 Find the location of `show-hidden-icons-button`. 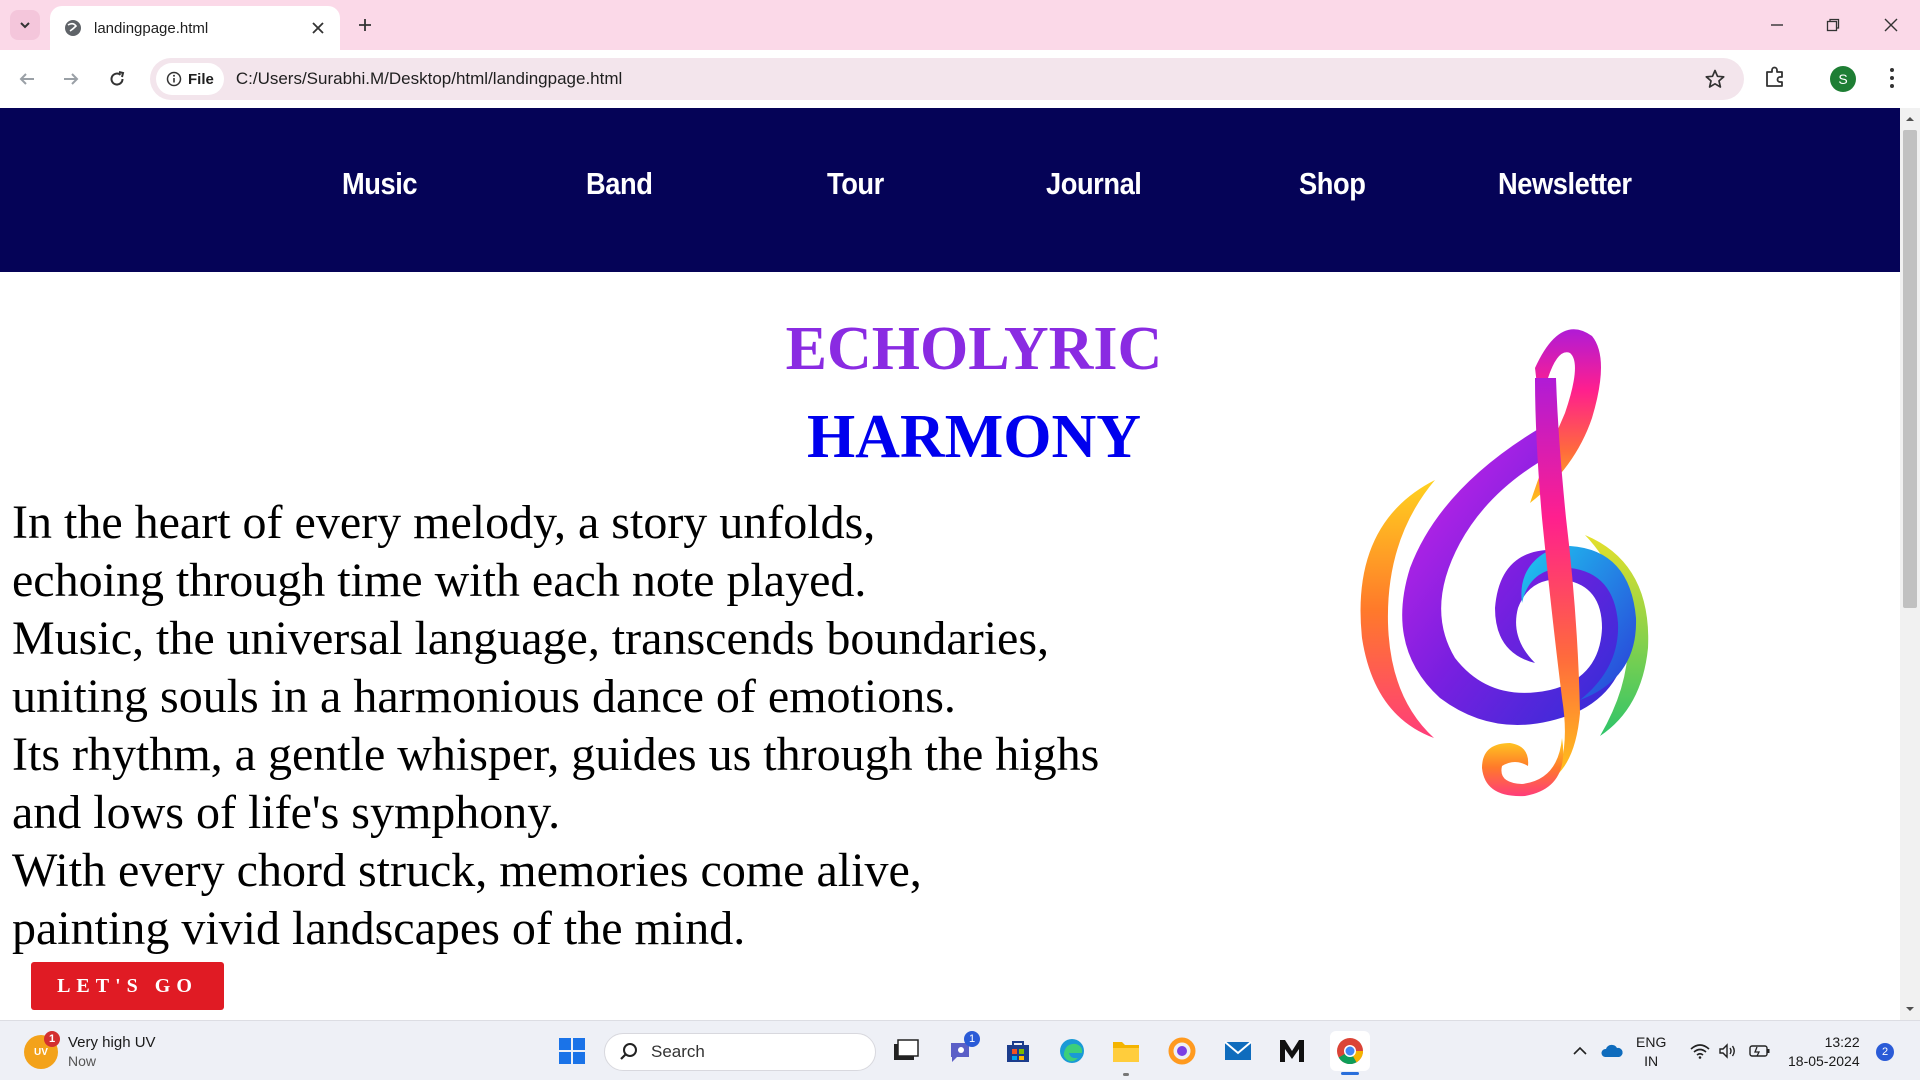

show-hidden-icons-button is located at coordinates (1580, 1051).